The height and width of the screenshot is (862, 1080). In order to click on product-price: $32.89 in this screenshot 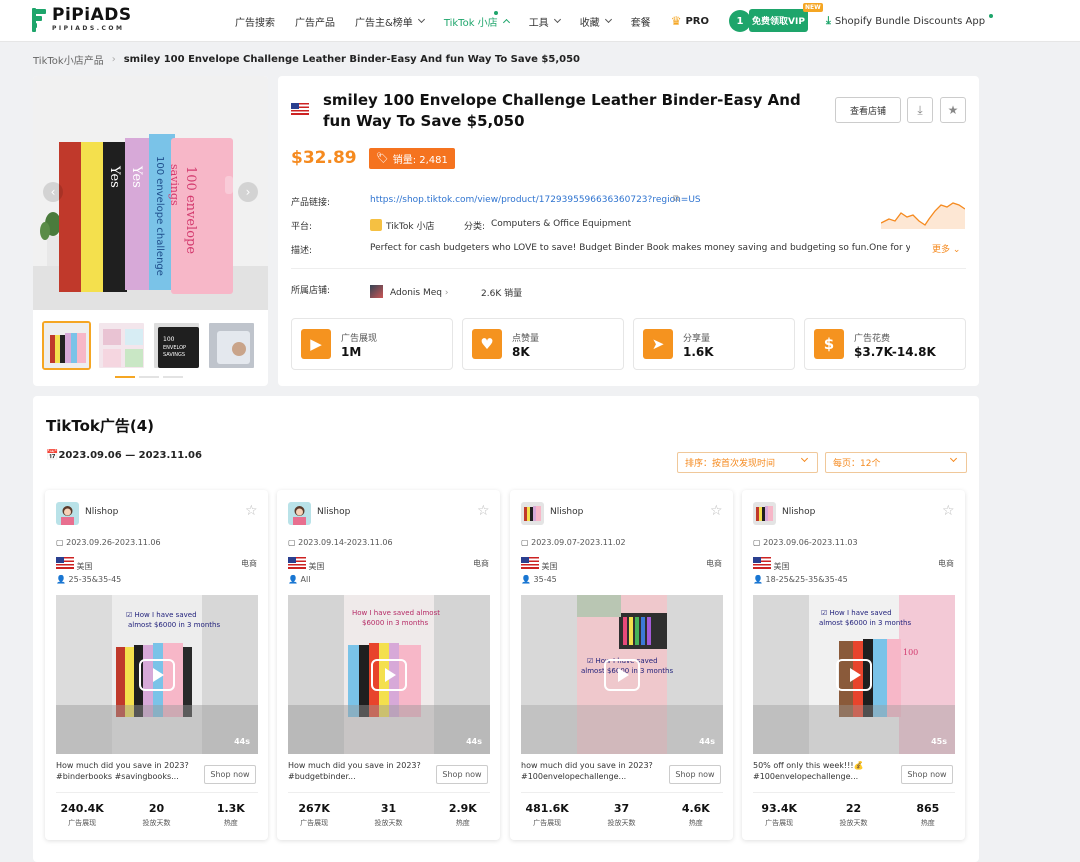, I will do `click(324, 158)`.